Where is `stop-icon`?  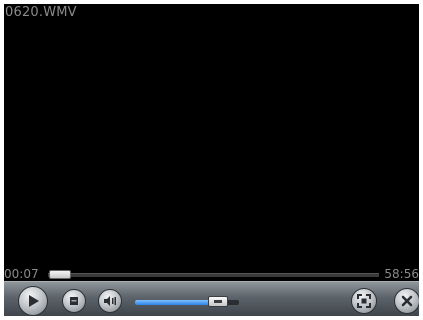 stop-icon is located at coordinates (74, 301).